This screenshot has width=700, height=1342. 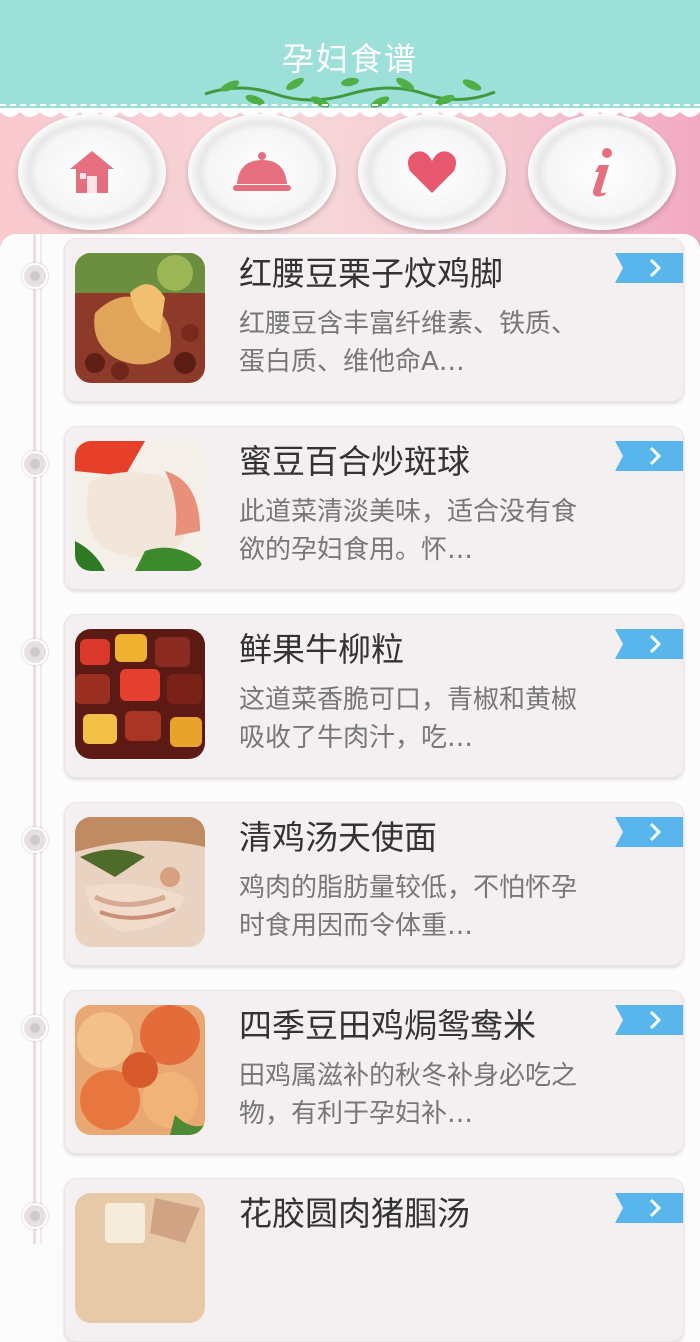 What do you see at coordinates (354, 1213) in the screenshot?
I see `recipe-title: 花胶圆肉猪腘汤` at bounding box center [354, 1213].